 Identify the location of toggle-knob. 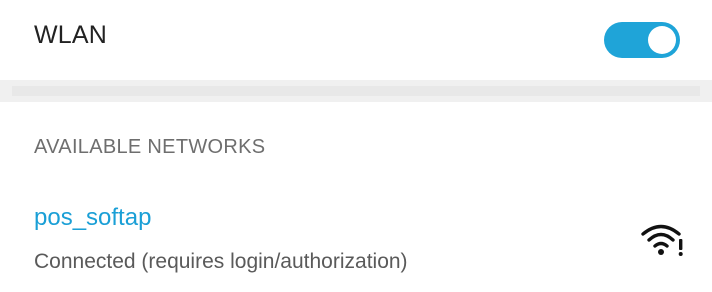
(662, 40).